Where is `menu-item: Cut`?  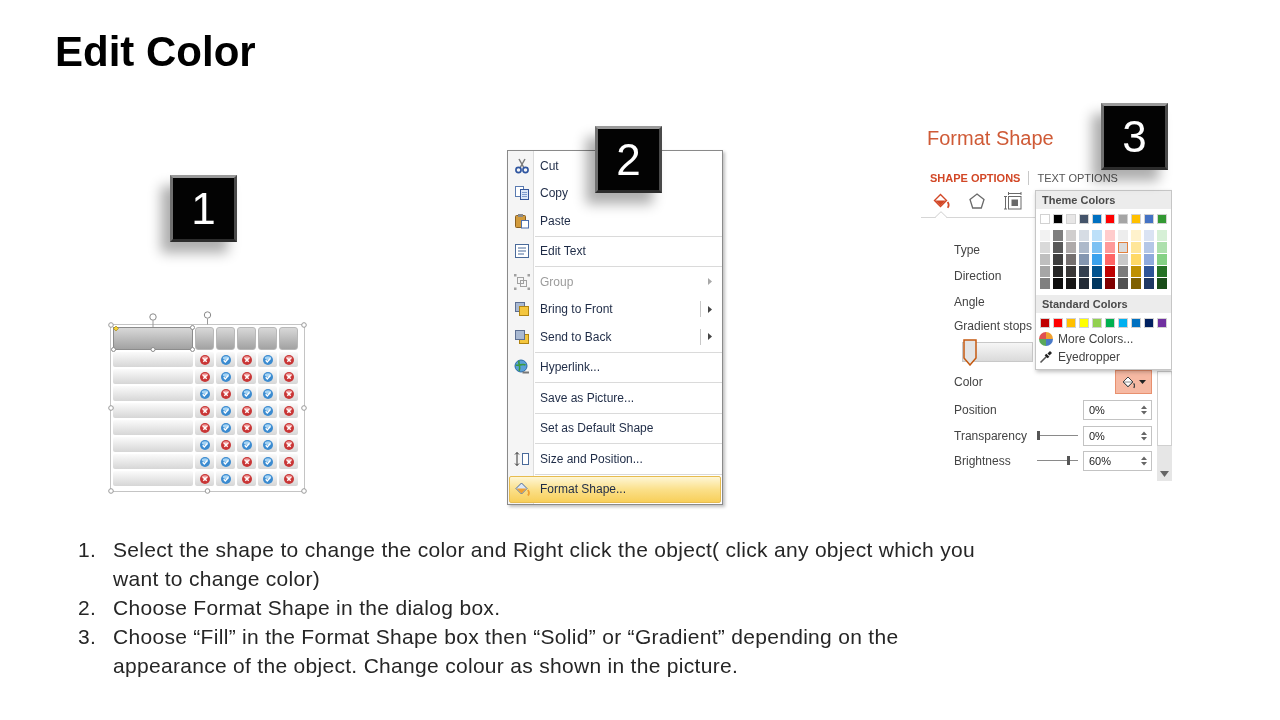
menu-item: Cut is located at coordinates (537, 166).